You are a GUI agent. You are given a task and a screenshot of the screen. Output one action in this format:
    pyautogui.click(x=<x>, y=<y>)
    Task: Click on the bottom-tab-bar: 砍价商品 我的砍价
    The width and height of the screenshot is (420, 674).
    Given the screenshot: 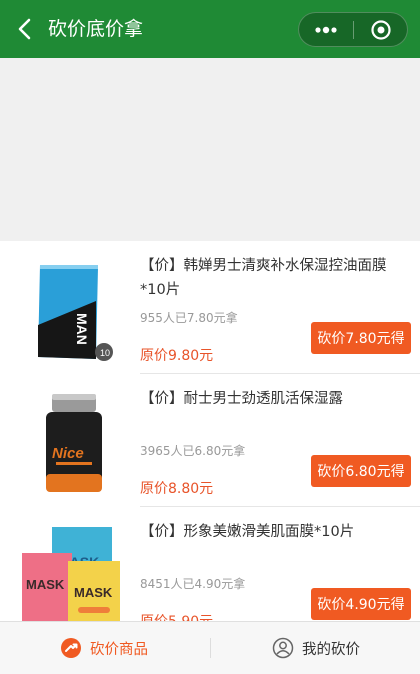 What is the action you would take?
    pyautogui.click(x=210, y=647)
    